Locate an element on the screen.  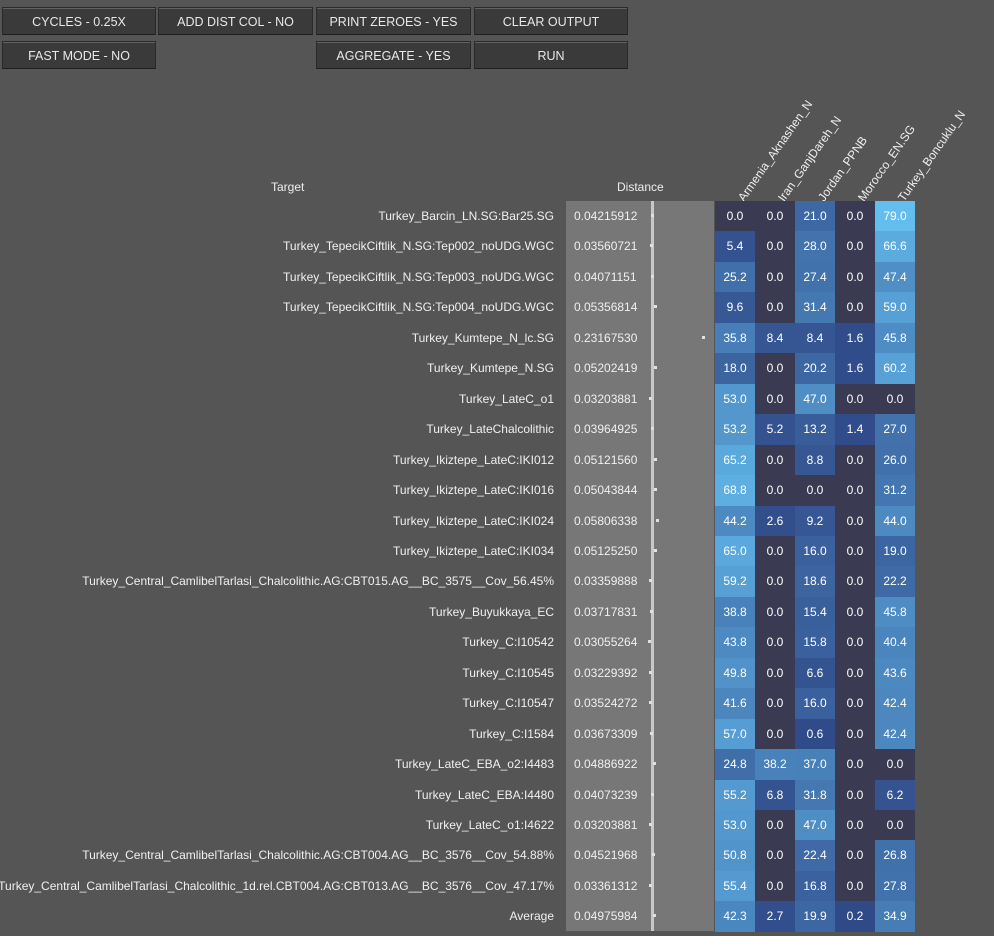
target-name: Turkey_Buyukkaya_EC is located at coordinates (491, 611).